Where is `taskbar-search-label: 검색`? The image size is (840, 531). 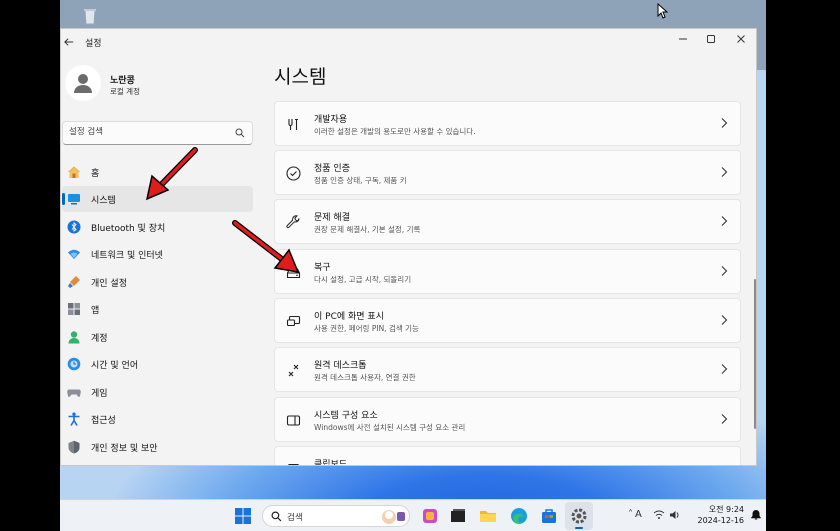
taskbar-search-label: 검색 is located at coordinates (295, 518).